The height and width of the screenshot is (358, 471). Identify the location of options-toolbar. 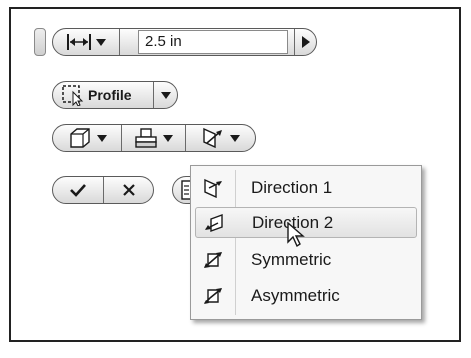
(154, 138).